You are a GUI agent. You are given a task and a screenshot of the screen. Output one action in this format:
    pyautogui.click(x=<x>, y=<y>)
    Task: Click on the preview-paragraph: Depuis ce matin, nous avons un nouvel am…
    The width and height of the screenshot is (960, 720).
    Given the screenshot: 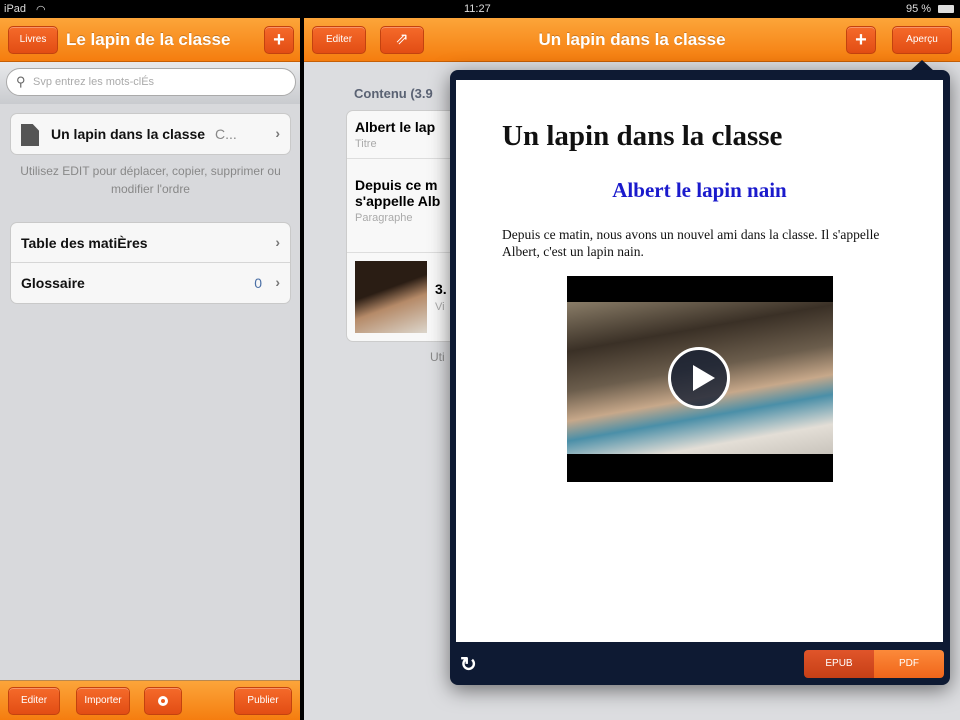 What is the action you would take?
    pyautogui.click(x=691, y=243)
    